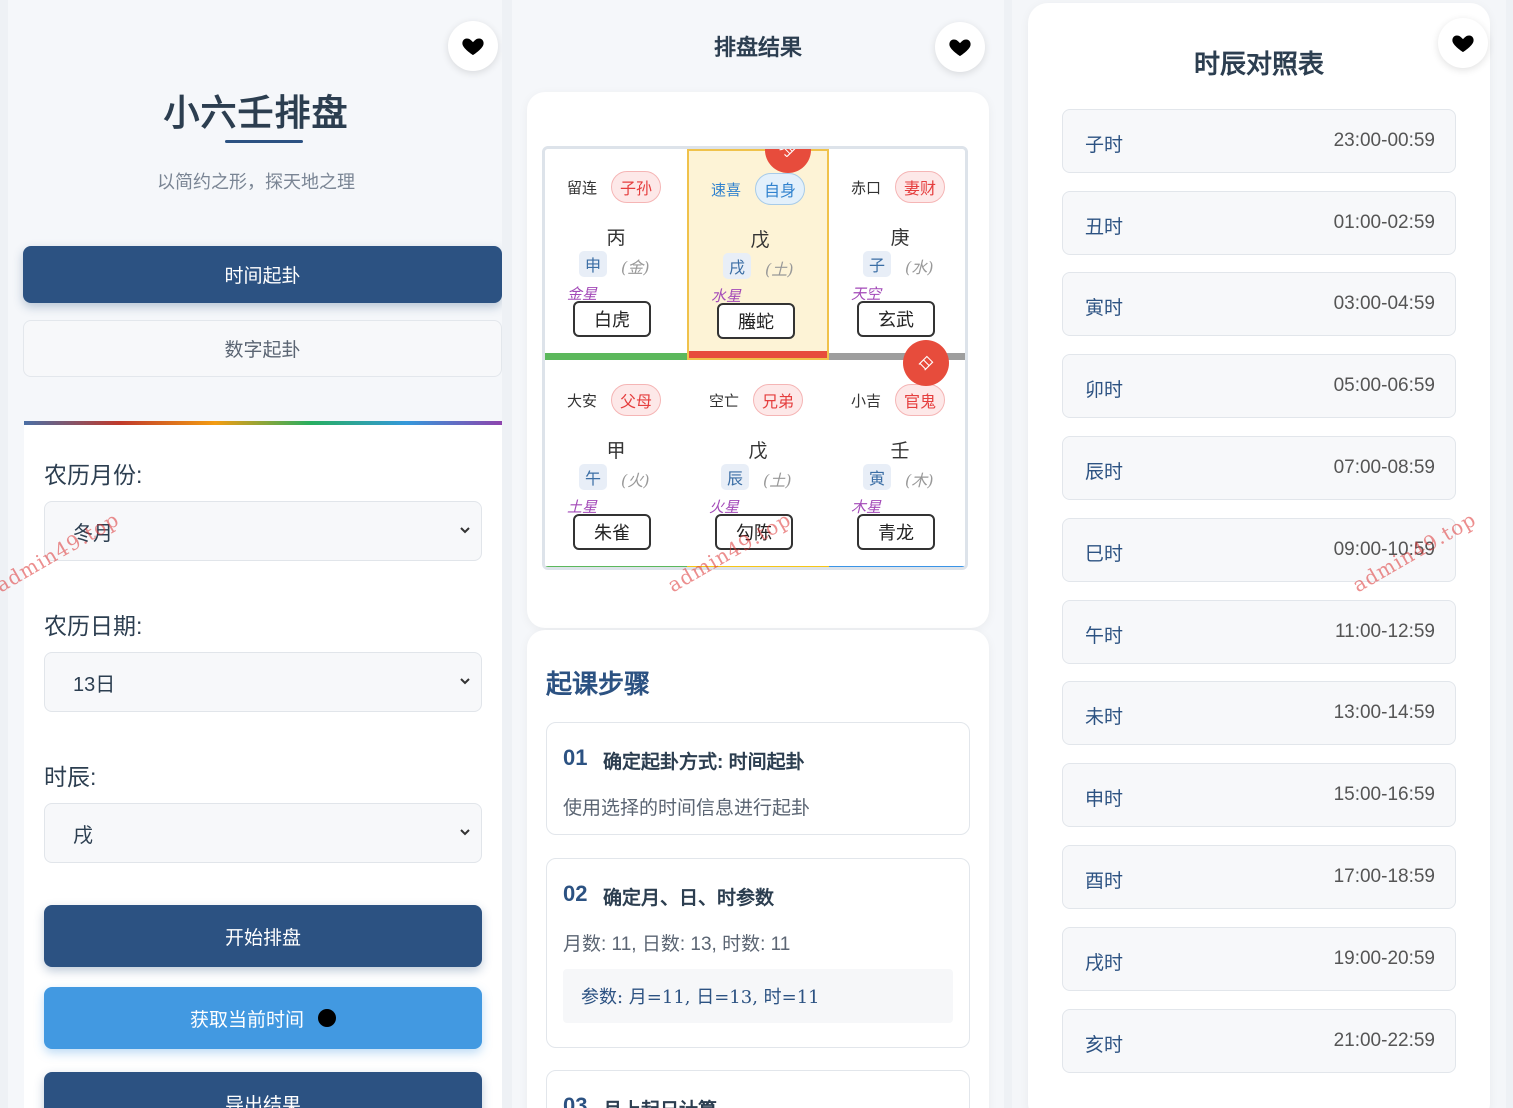 The image size is (1513, 1108). I want to click on palace-cell: 小吉 官鬼 壬 寅 (木) 木星 青龙 日, so click(897, 448).